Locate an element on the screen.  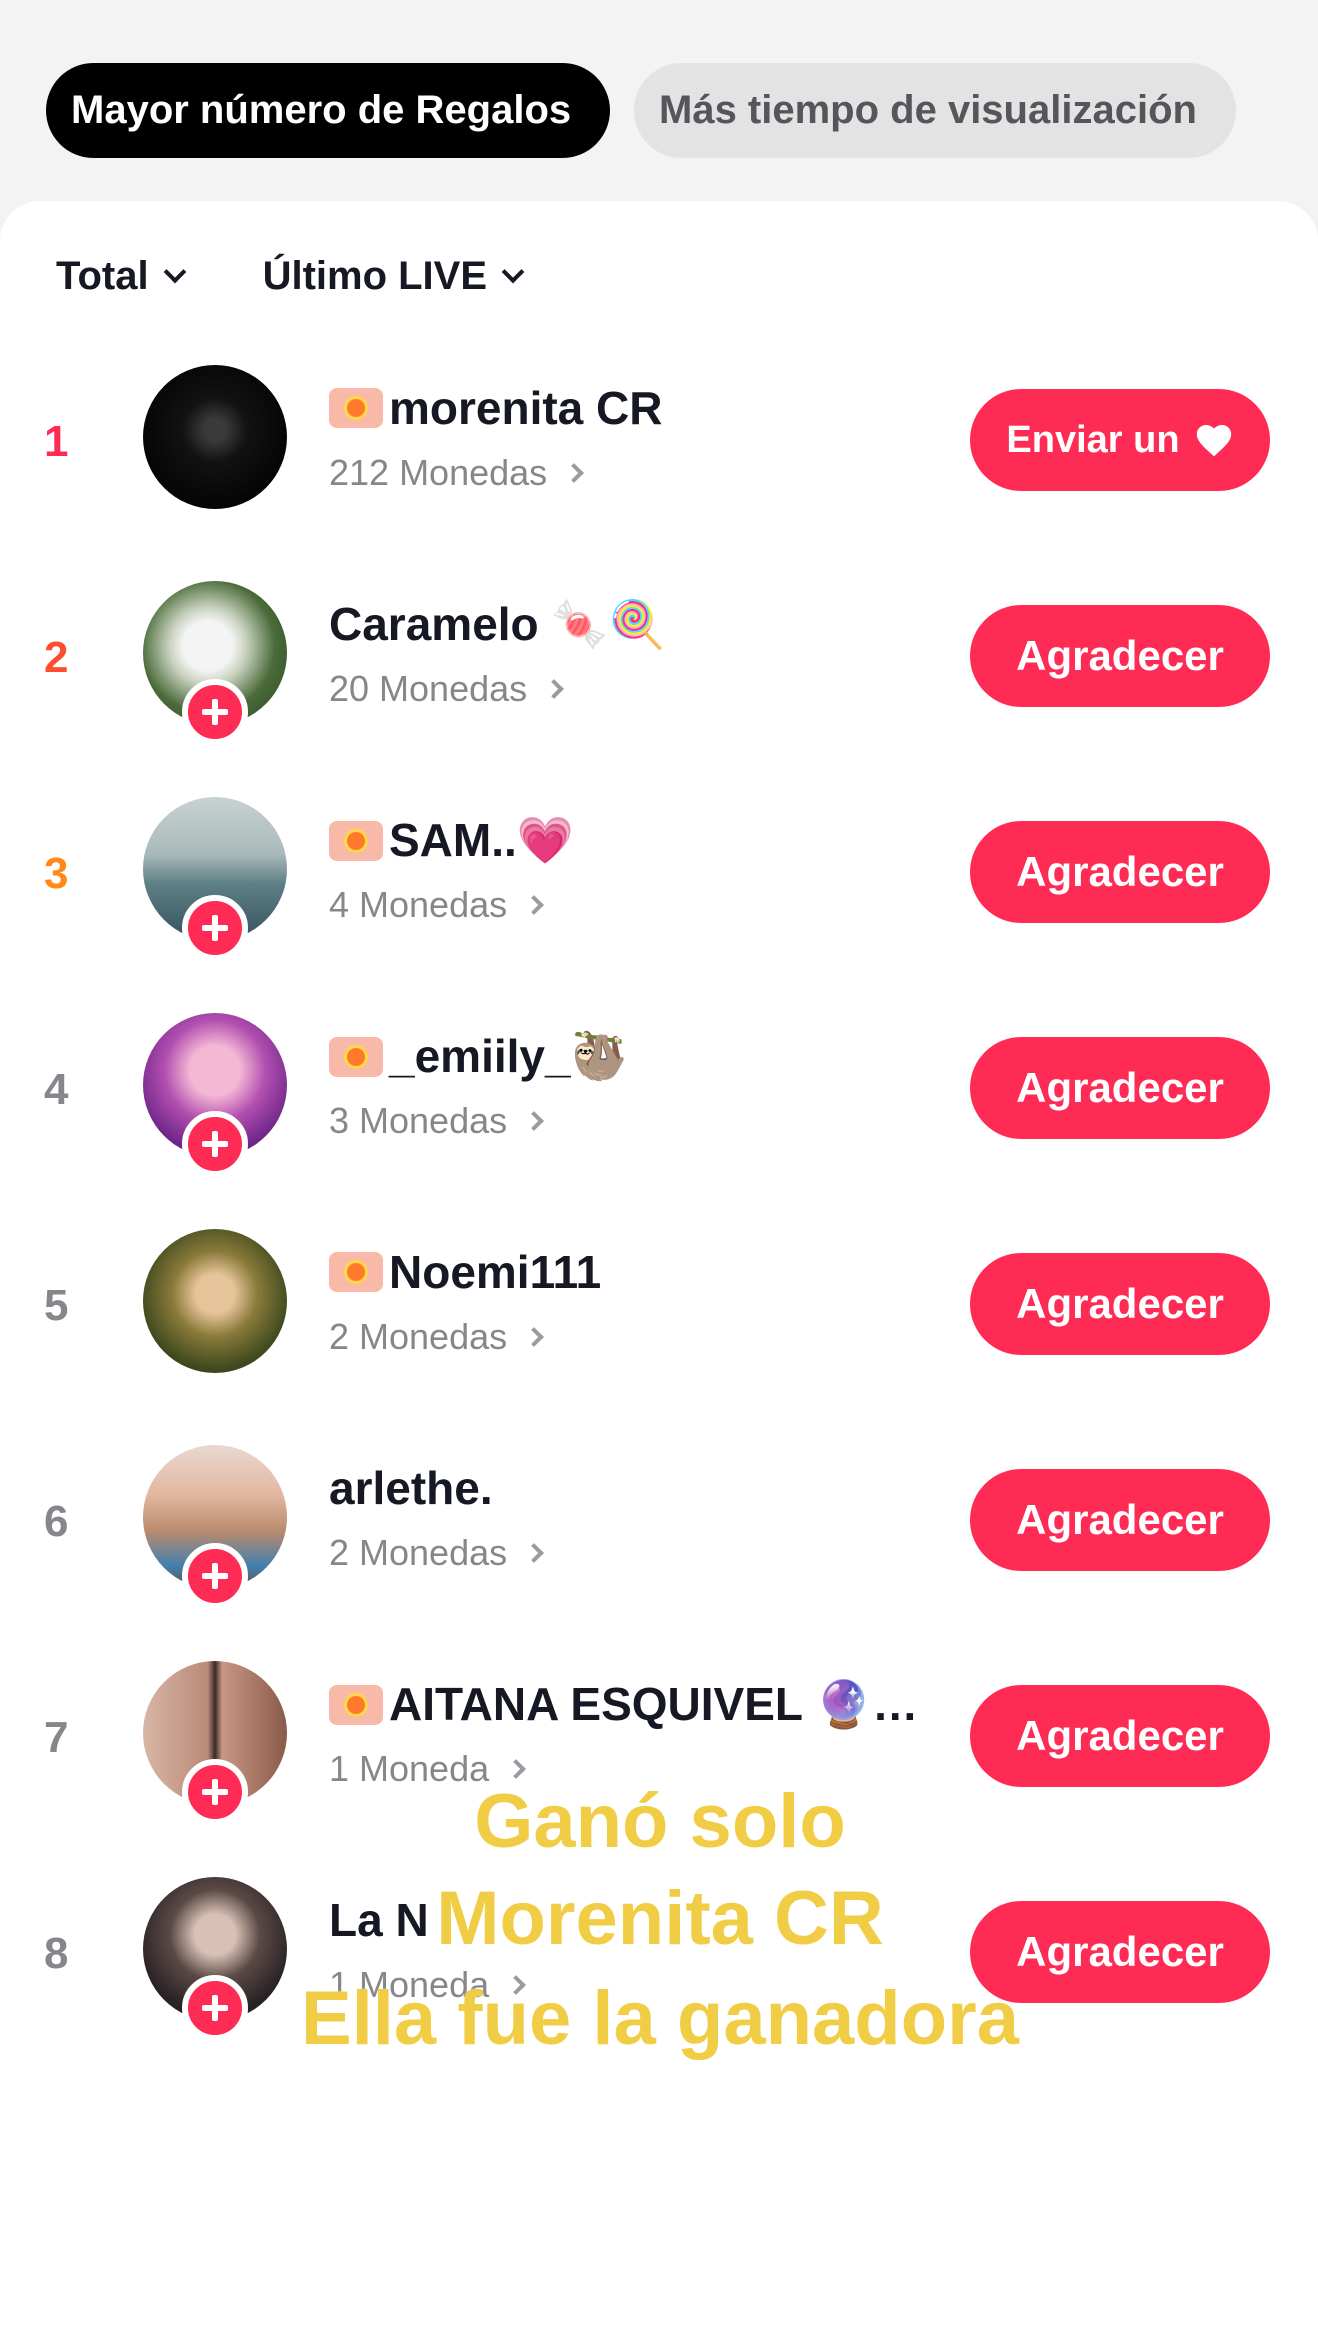
send-heart-label: Enviar un is located at coordinates (1093, 439).